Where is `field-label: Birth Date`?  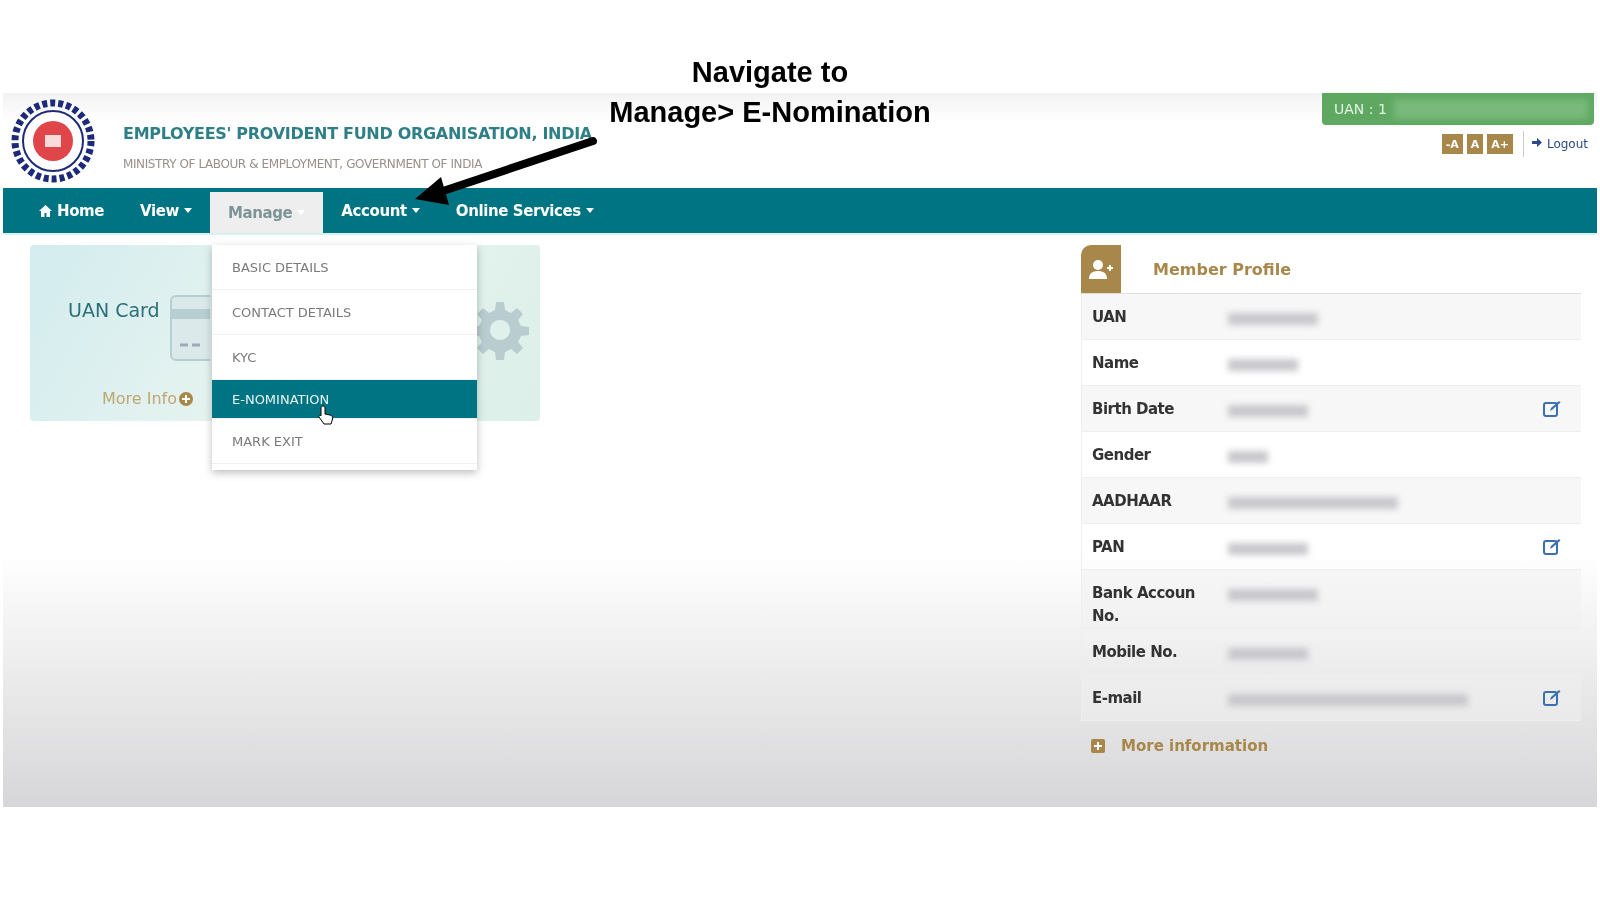
field-label: Birth Date is located at coordinates (1133, 409).